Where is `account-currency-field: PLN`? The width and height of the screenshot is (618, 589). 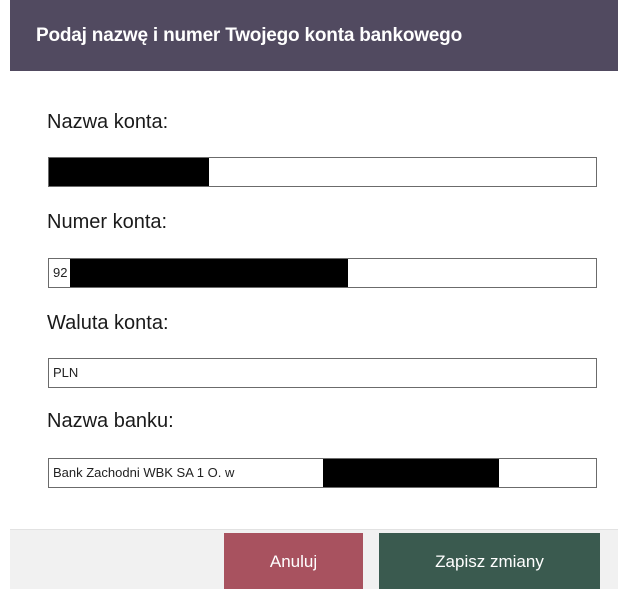 account-currency-field: PLN is located at coordinates (322, 373).